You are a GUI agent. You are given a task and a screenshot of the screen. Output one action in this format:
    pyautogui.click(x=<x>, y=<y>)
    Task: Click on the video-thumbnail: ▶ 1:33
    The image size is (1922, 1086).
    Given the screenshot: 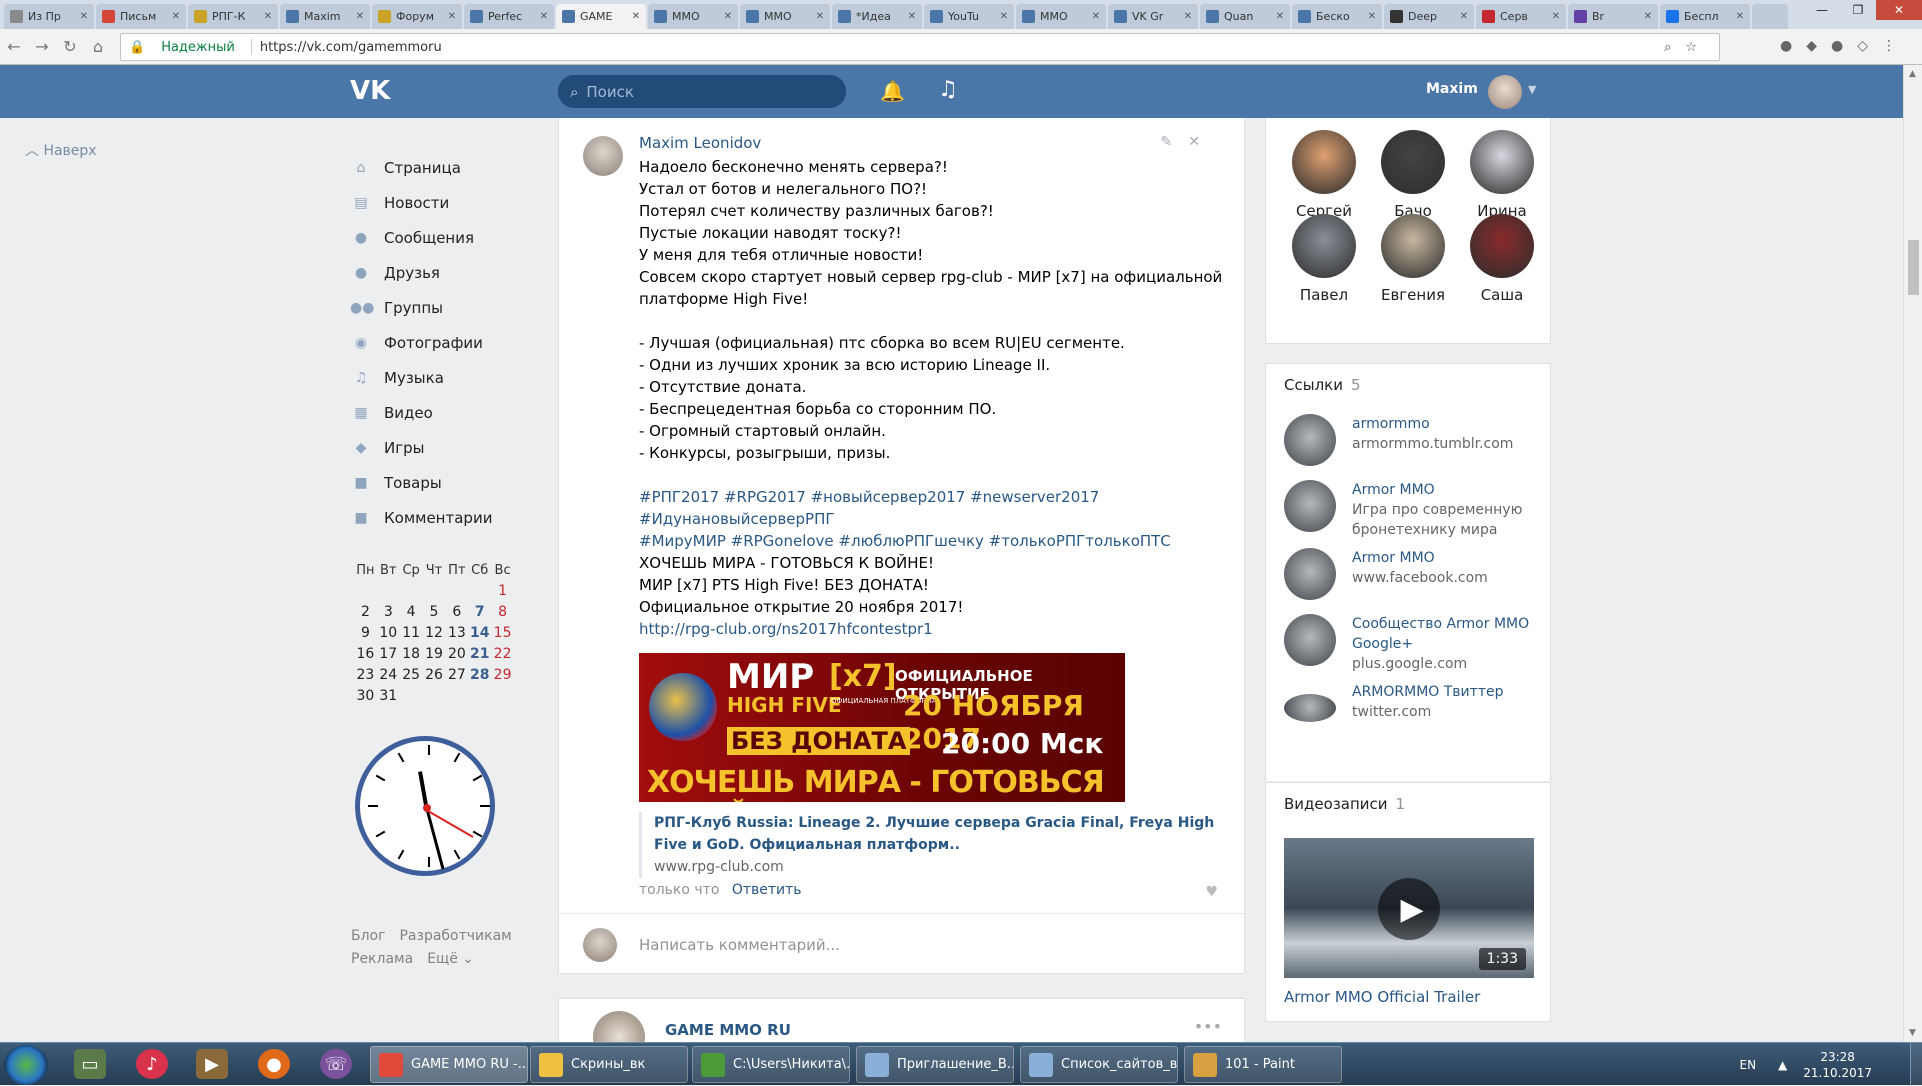 What is the action you would take?
    pyautogui.click(x=1409, y=908)
    